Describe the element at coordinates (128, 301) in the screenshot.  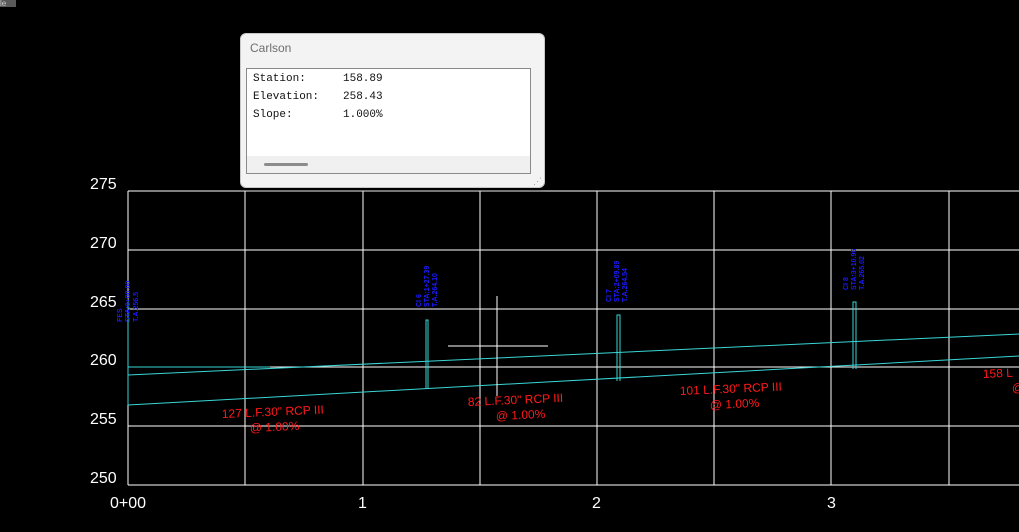
I see `structure-label: STA:0+00.00` at that location.